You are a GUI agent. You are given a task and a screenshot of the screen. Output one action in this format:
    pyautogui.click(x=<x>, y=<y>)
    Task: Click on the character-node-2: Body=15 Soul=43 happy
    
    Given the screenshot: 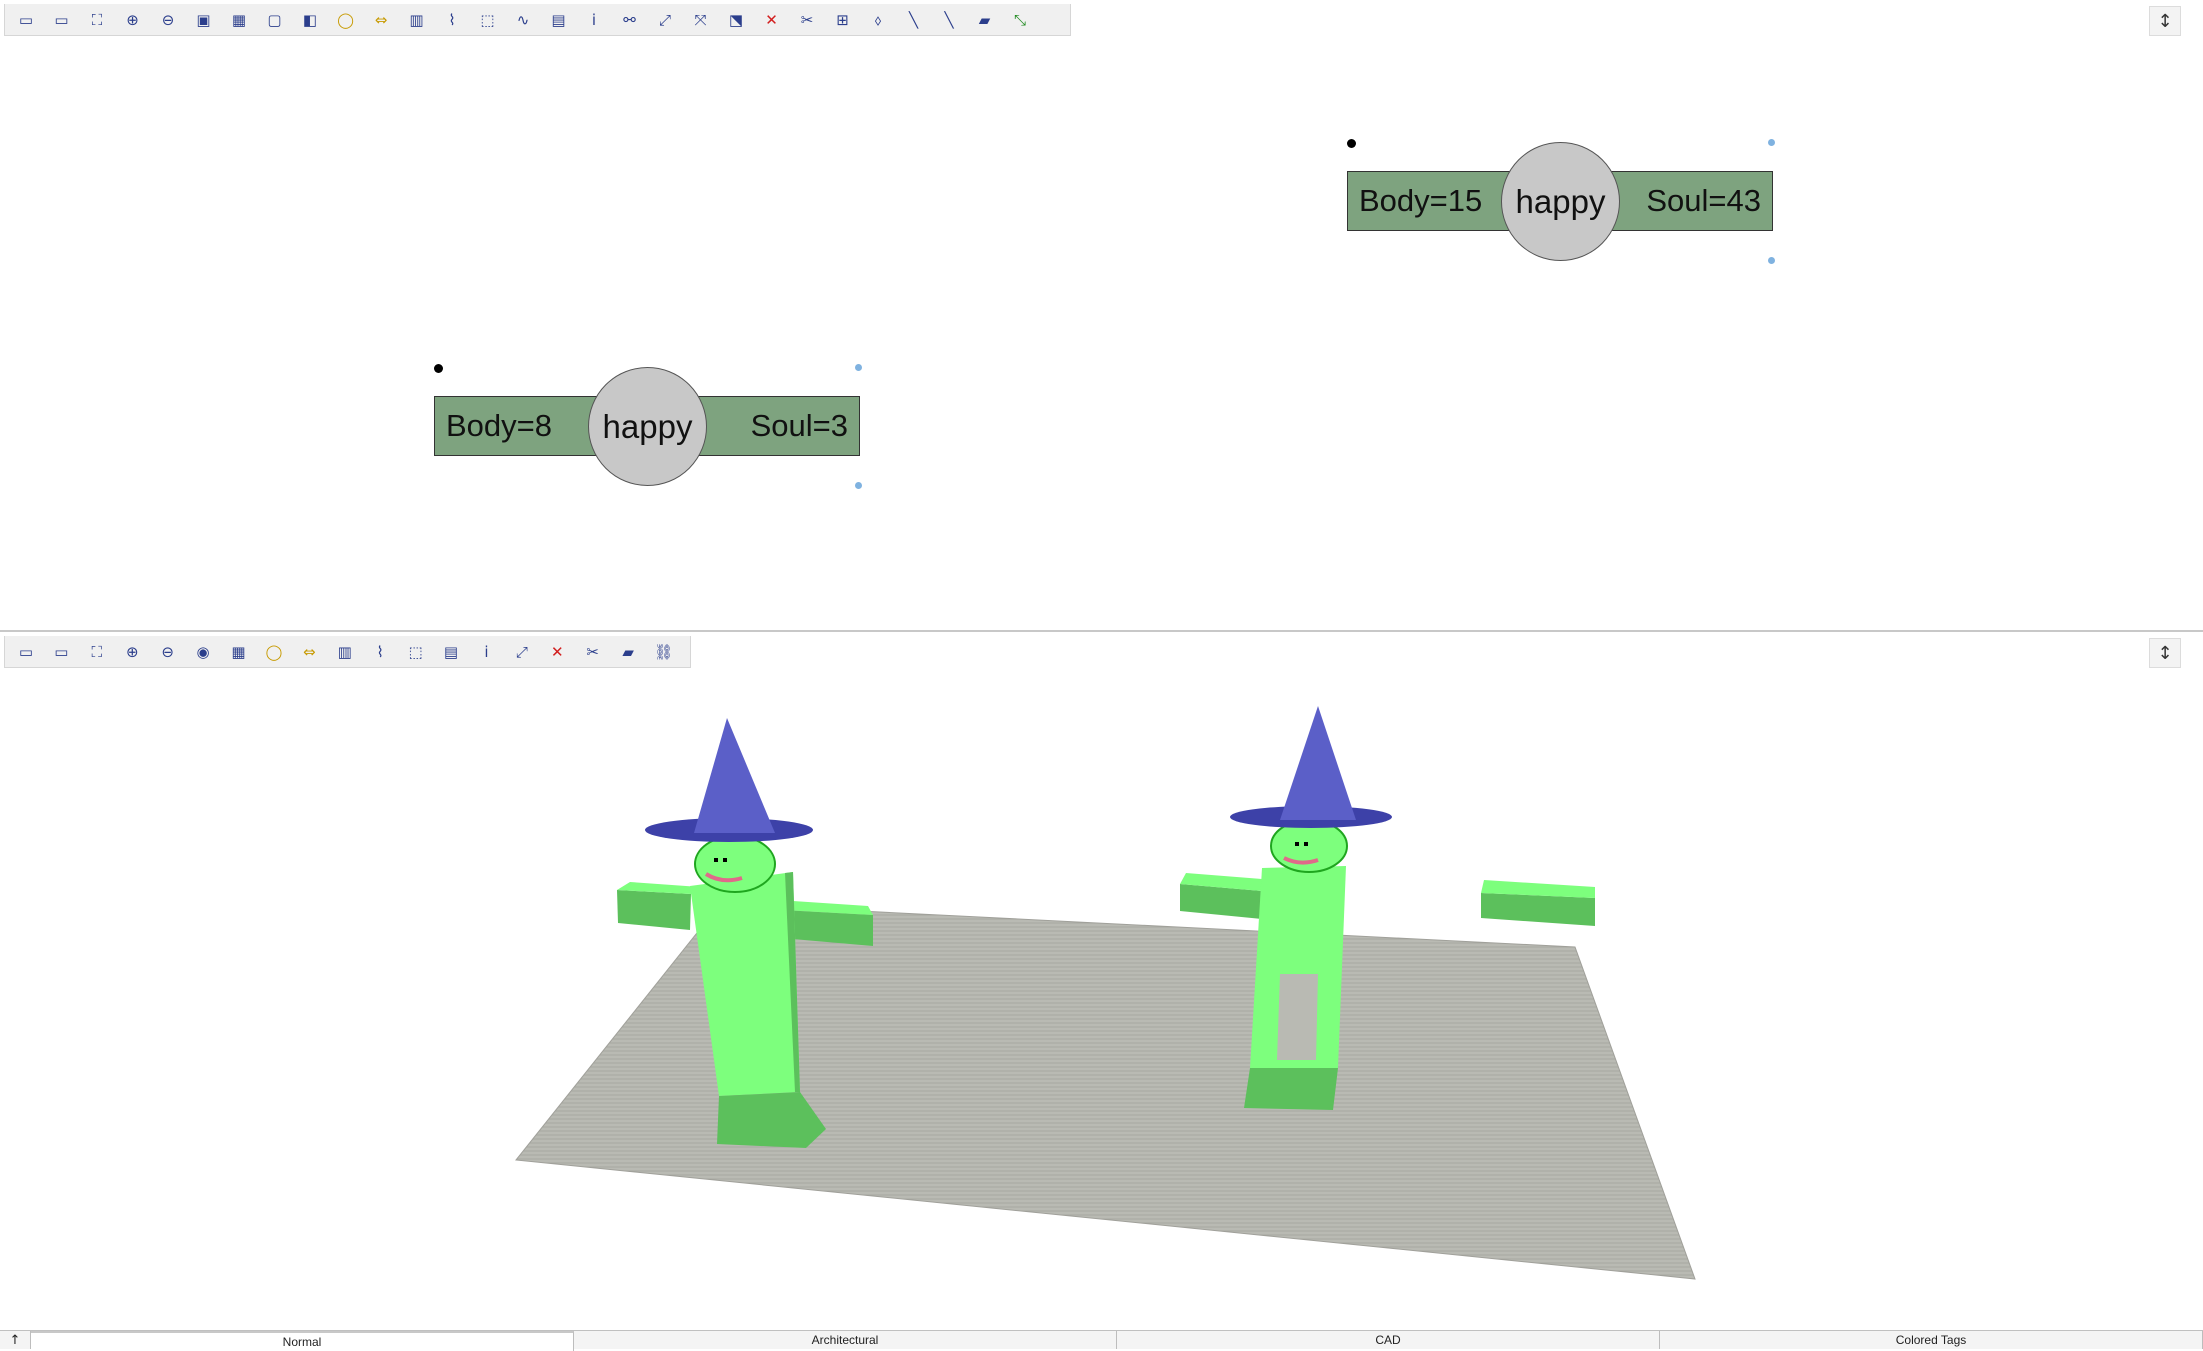 What is the action you would take?
    pyautogui.click(x=1562, y=203)
    